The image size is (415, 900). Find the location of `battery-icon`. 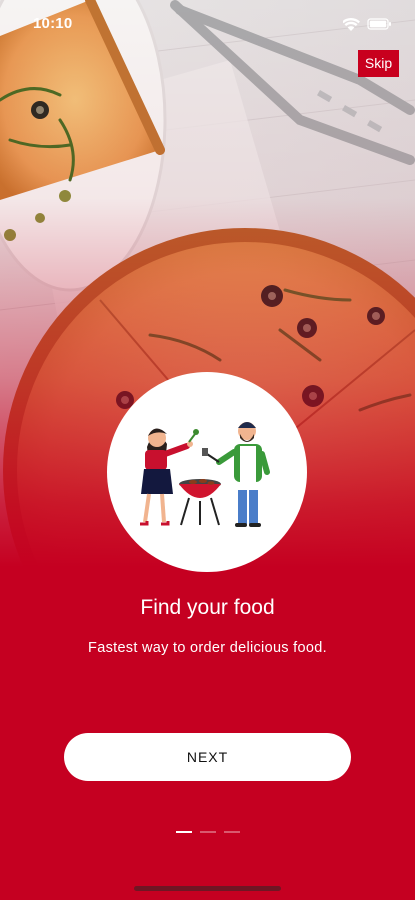

battery-icon is located at coordinates (379, 24).